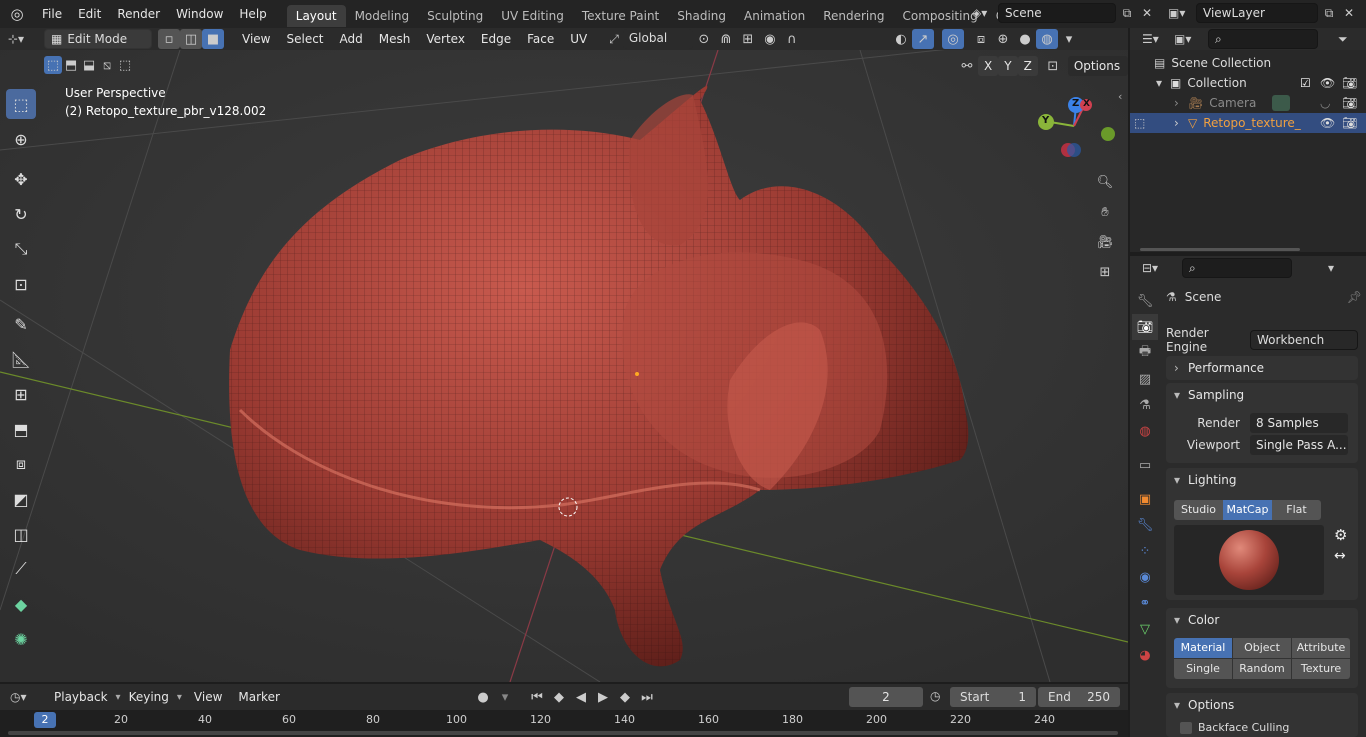 This screenshot has height=737, width=1366. Describe the element at coordinates (351, 39) in the screenshot. I see `menu-add: Add` at that location.